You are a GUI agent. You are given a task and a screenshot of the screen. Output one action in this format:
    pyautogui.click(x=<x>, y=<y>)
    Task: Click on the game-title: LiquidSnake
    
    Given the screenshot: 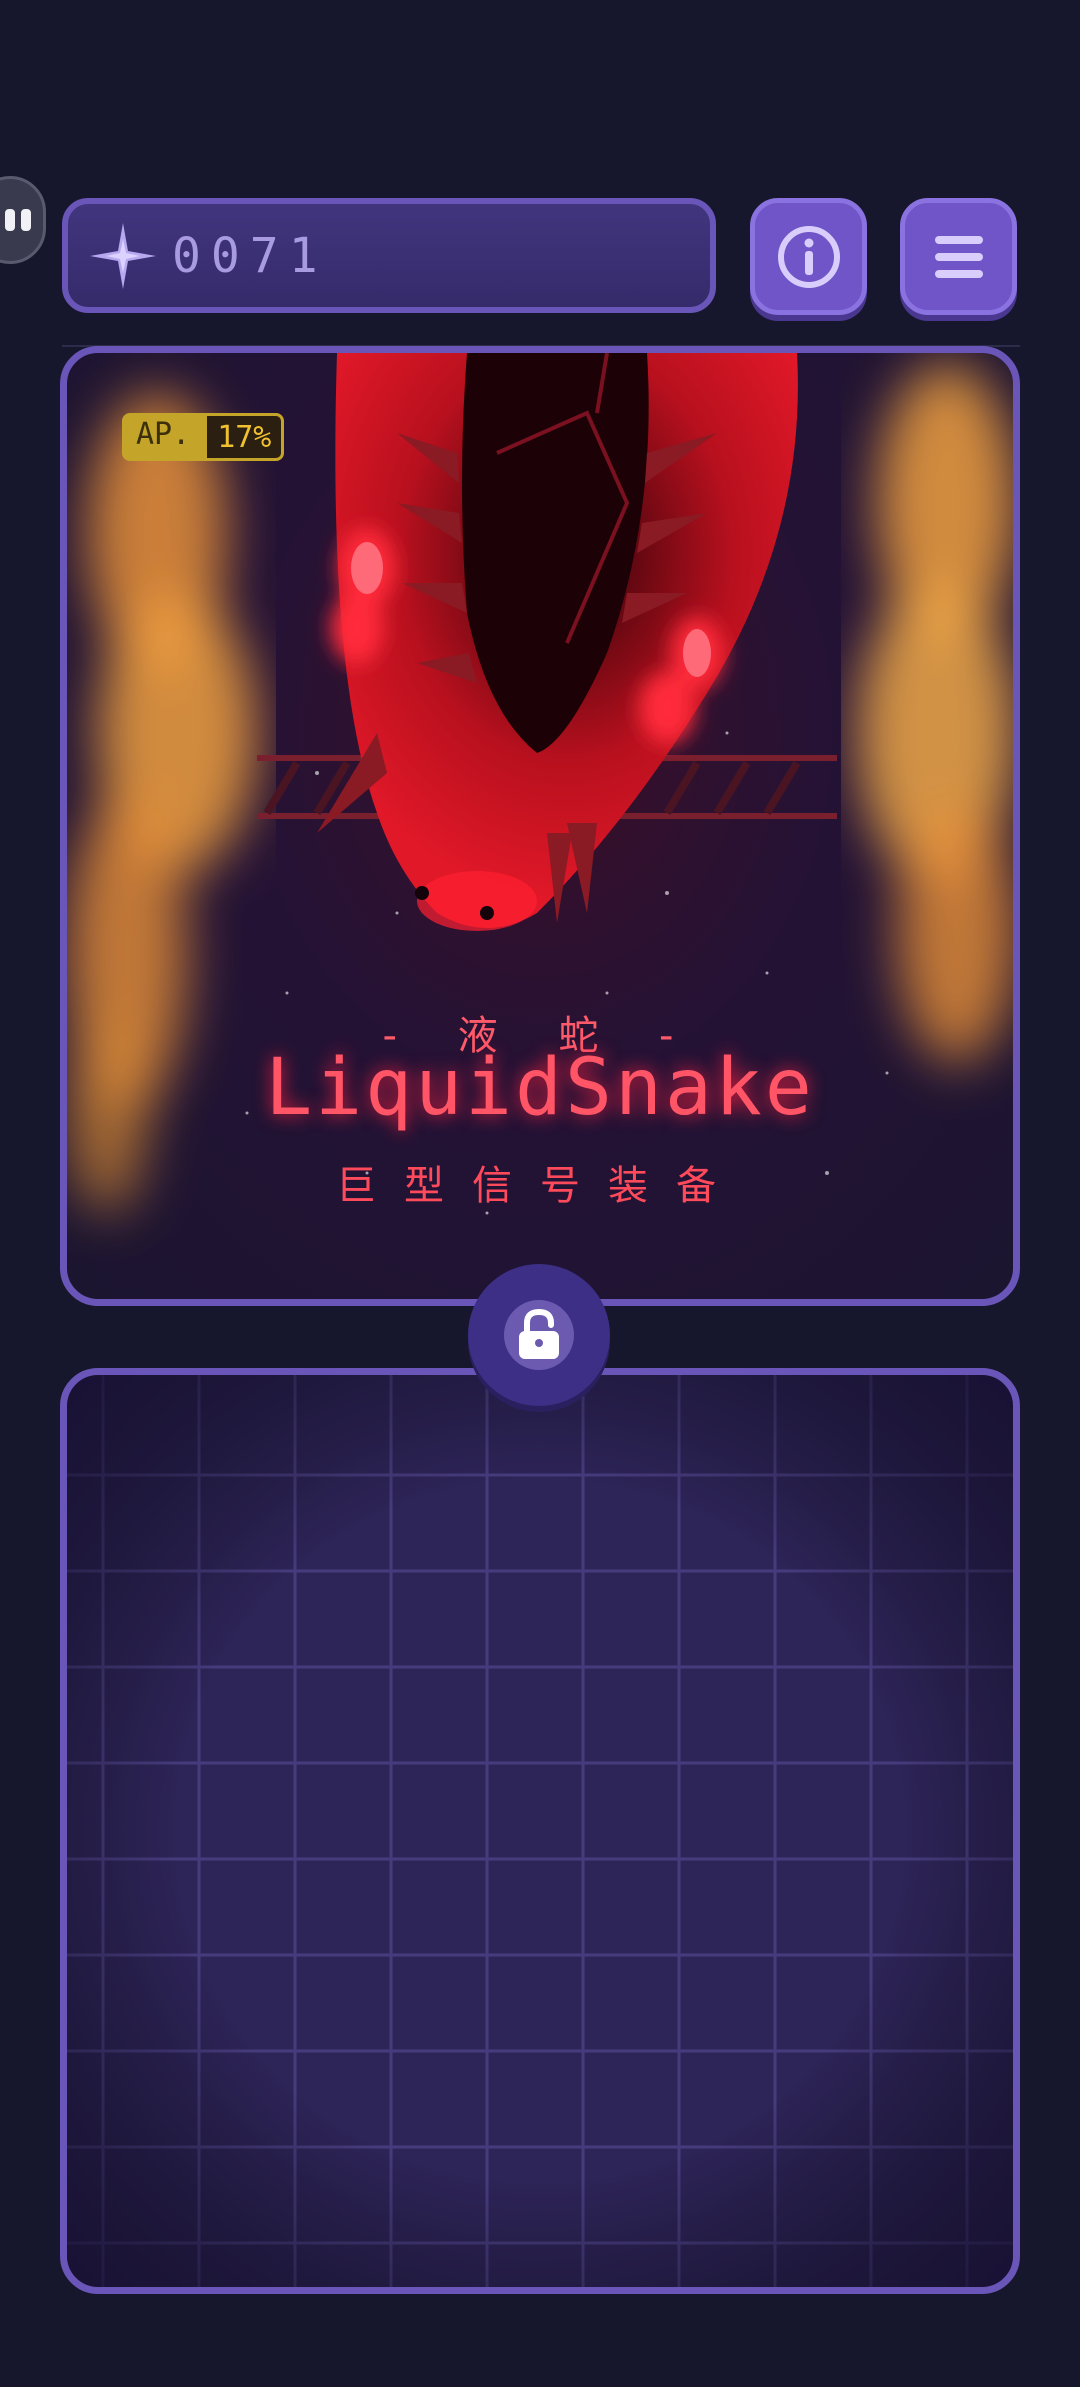 What is the action you would take?
    pyautogui.click(x=540, y=1088)
    